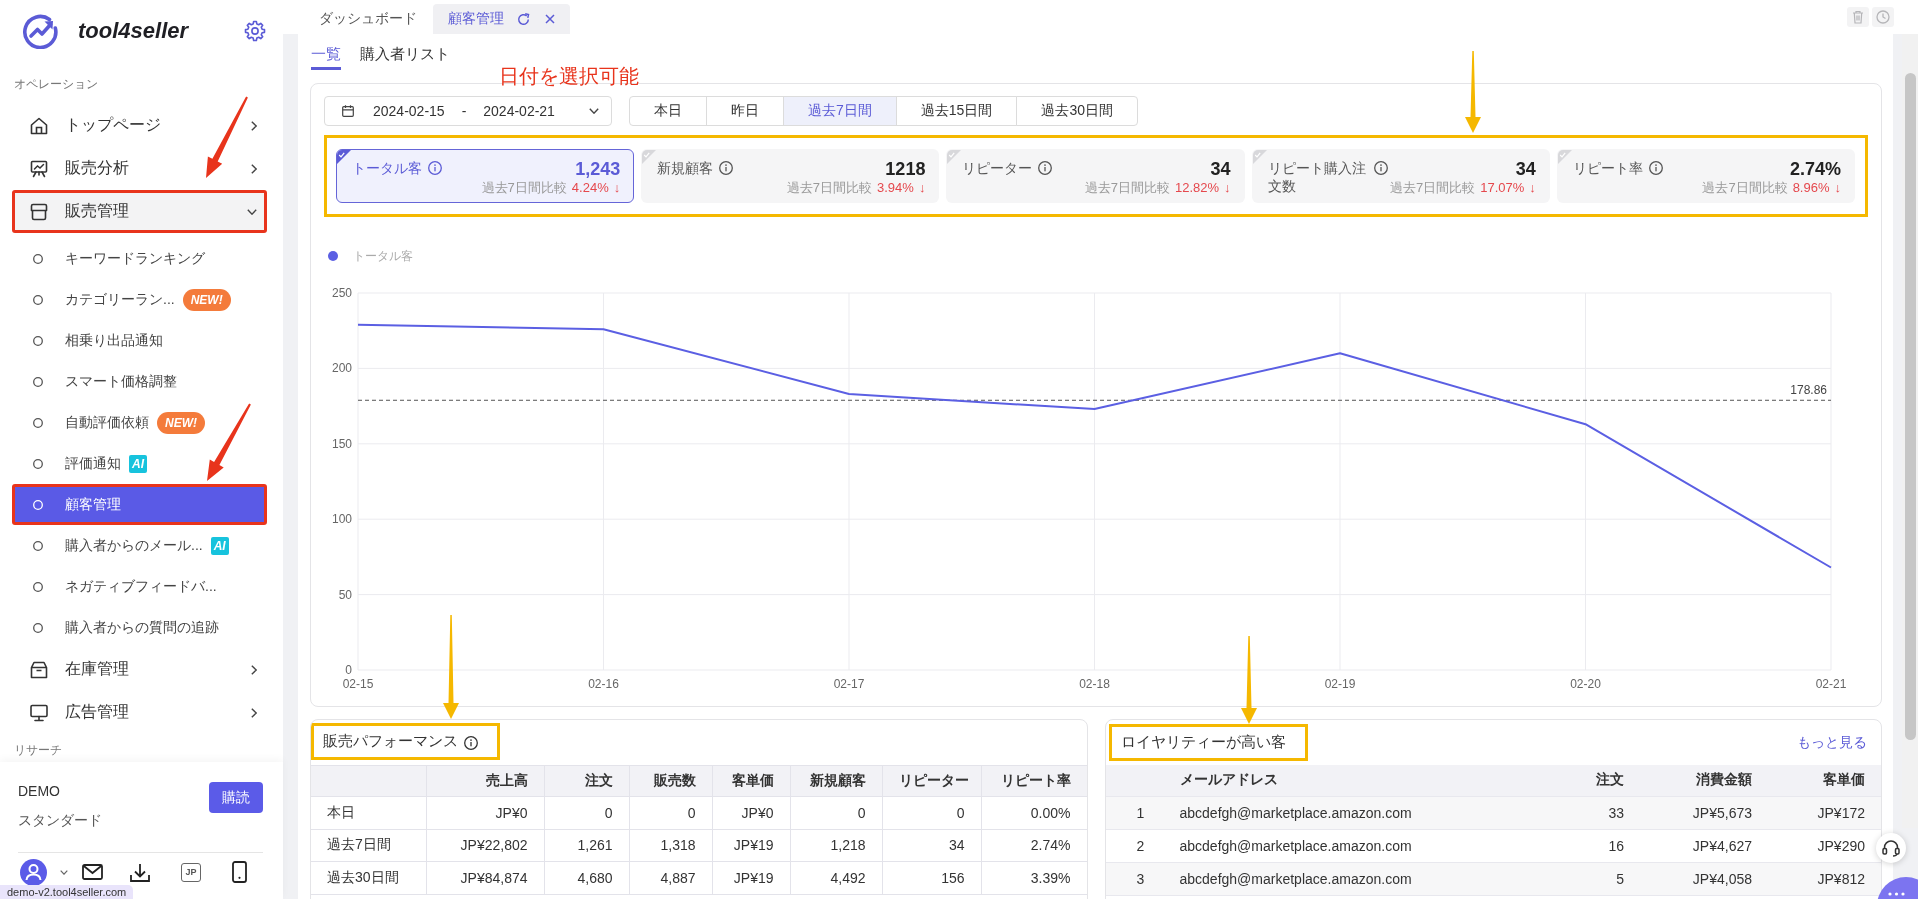 The image size is (1918, 899). What do you see at coordinates (670, 845) in the screenshot?
I see `table-cell: 1,318` at bounding box center [670, 845].